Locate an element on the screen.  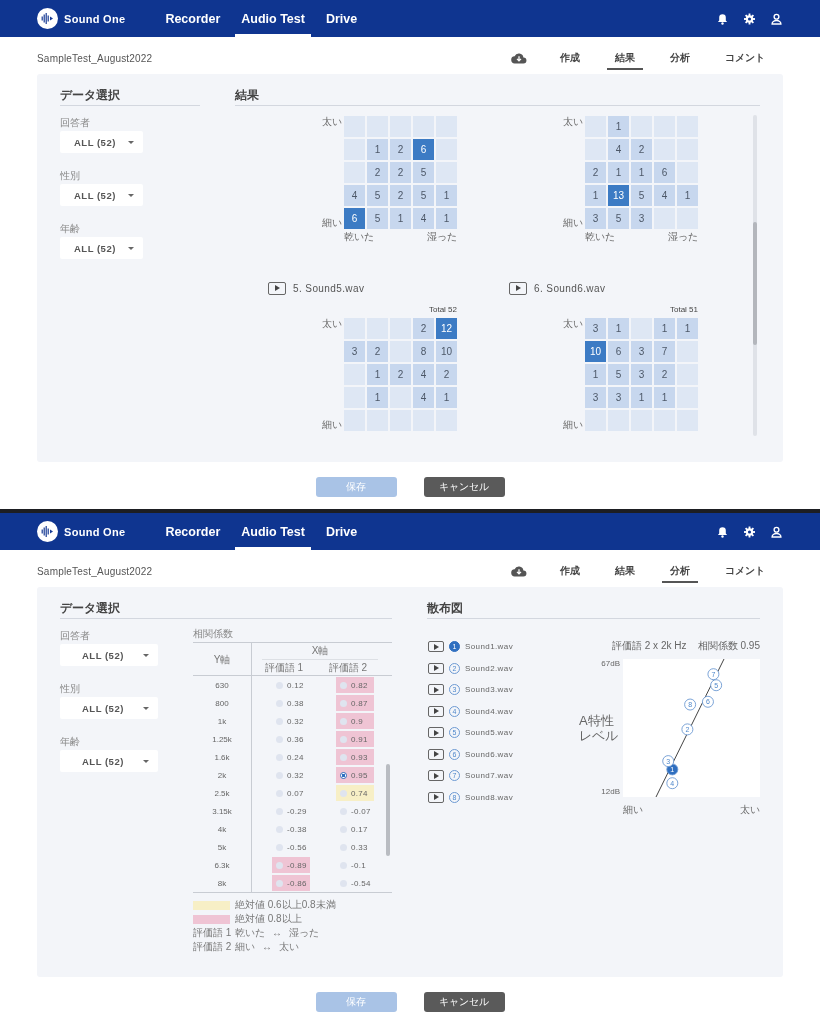
axis-label: 細い is located at coordinates (573, 425).